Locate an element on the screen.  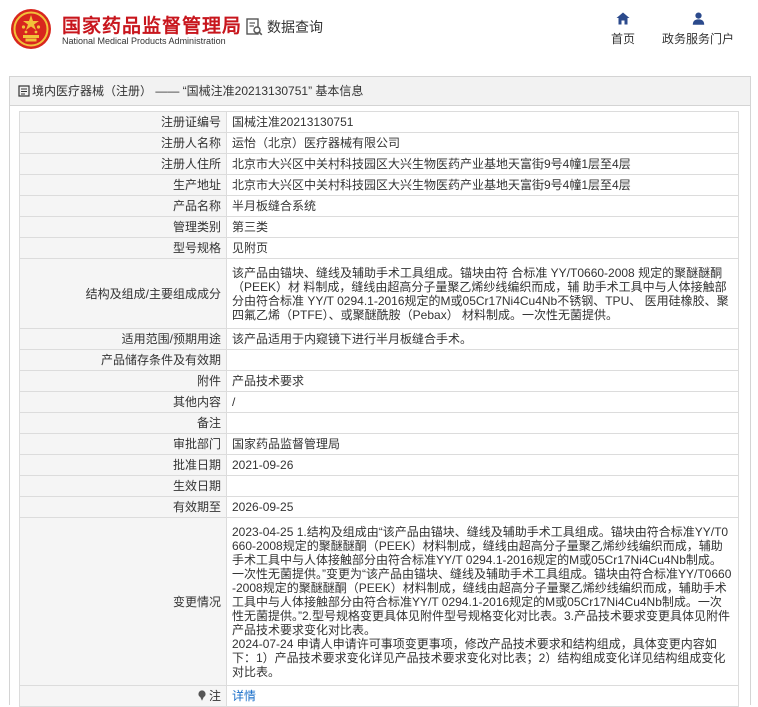
table-row: 备注 is located at coordinates (379, 423).